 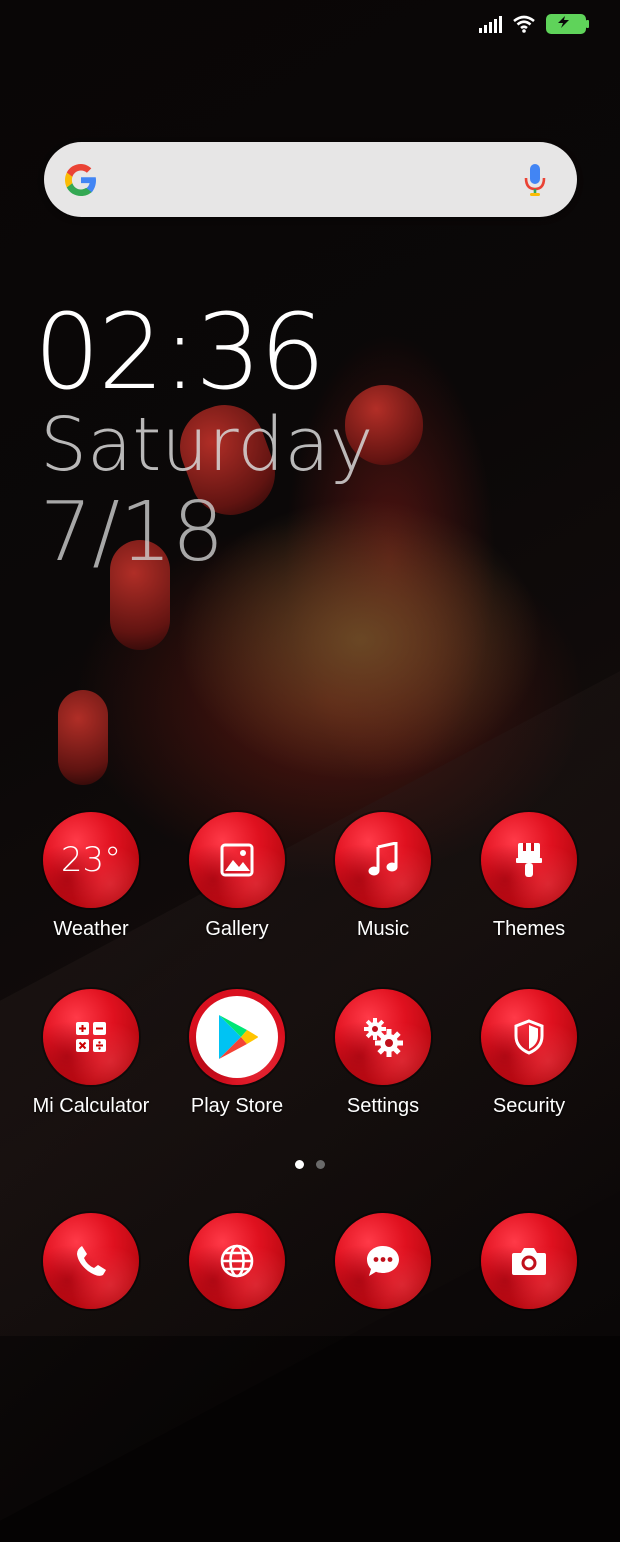 What do you see at coordinates (490, 24) in the screenshot?
I see `signal-bars-icon` at bounding box center [490, 24].